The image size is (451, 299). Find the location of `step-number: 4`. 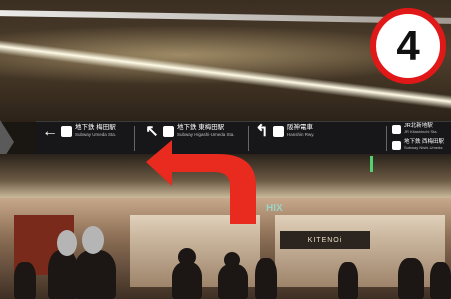

step-number: 4 is located at coordinates (408, 45).